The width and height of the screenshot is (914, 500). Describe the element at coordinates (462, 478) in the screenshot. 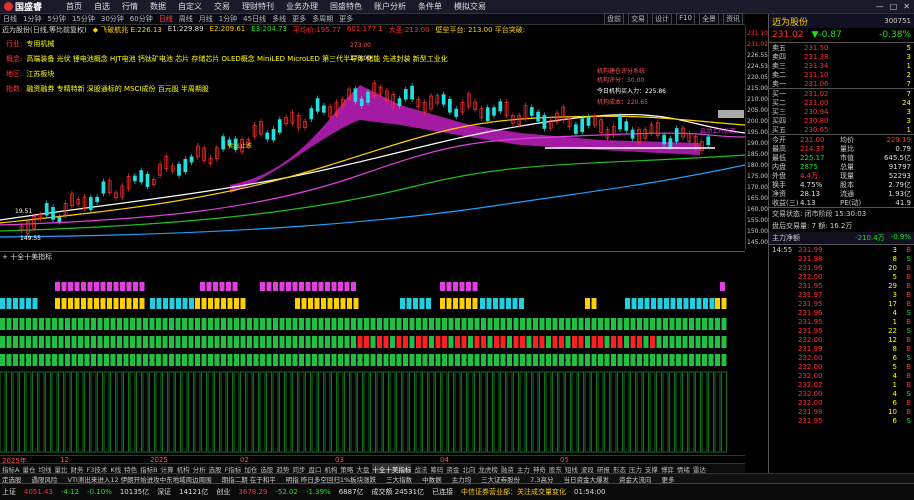

I see `news-item: 主力均` at that location.